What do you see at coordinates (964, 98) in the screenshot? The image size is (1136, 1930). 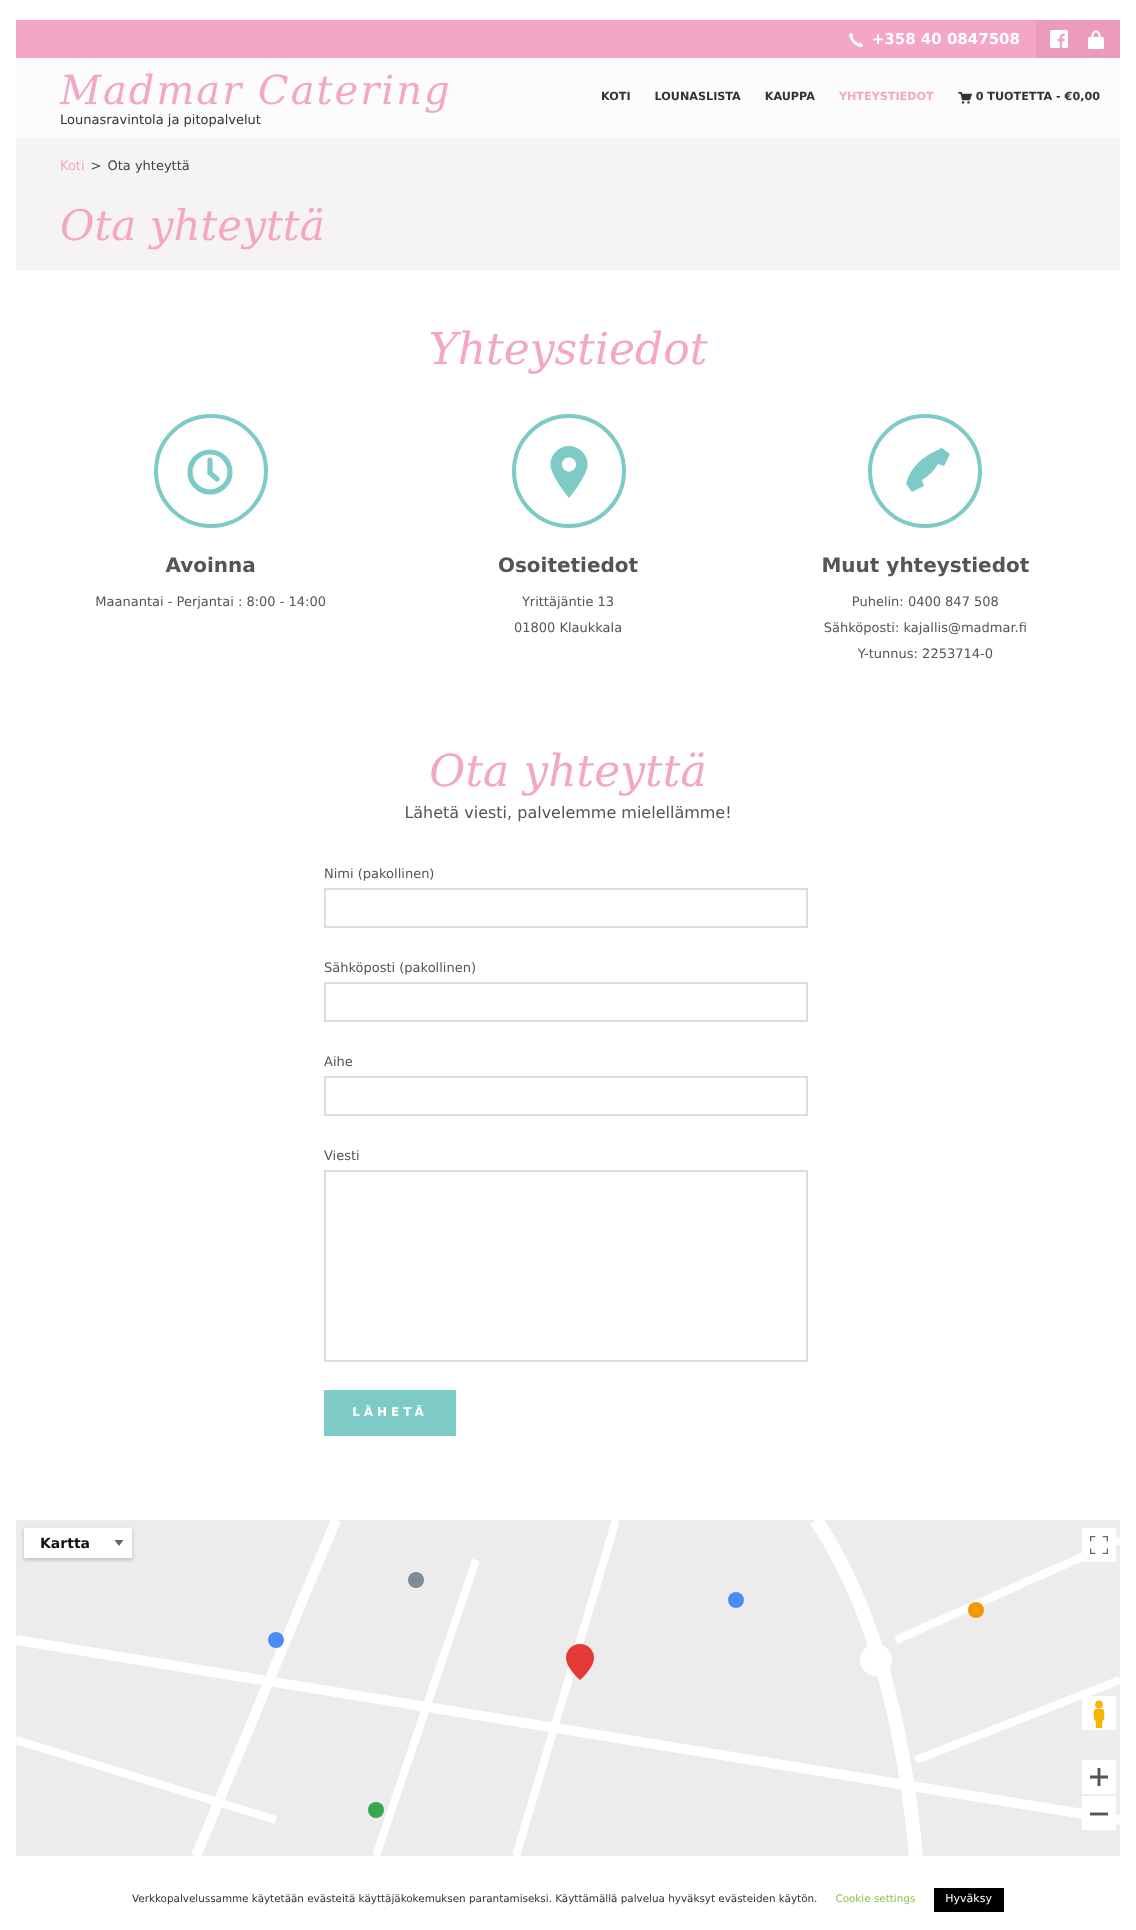 I see `cart-icon` at bounding box center [964, 98].